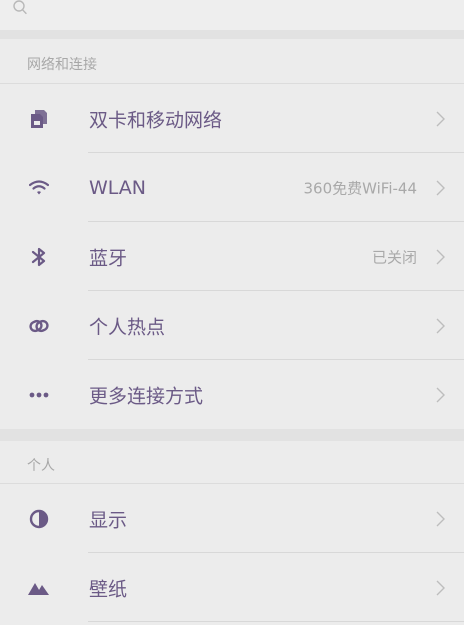 The width and height of the screenshot is (464, 625). Describe the element at coordinates (39, 326) in the screenshot. I see `hotspot-icon` at that location.